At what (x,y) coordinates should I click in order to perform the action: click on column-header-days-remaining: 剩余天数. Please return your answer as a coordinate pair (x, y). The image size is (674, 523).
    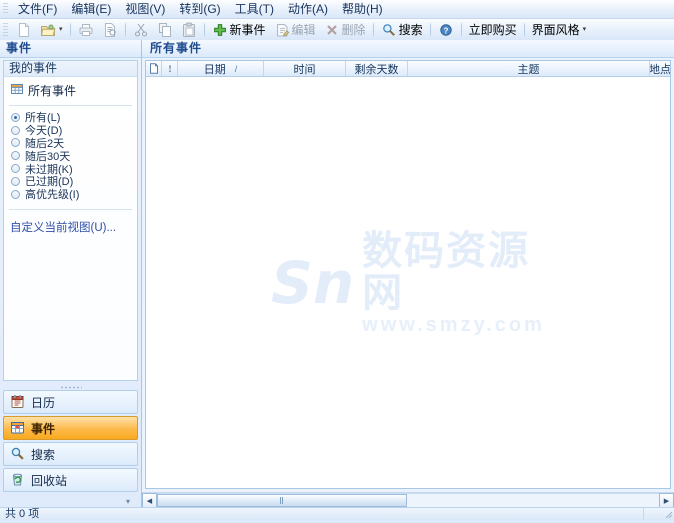
    Looking at the image, I should click on (377, 68).